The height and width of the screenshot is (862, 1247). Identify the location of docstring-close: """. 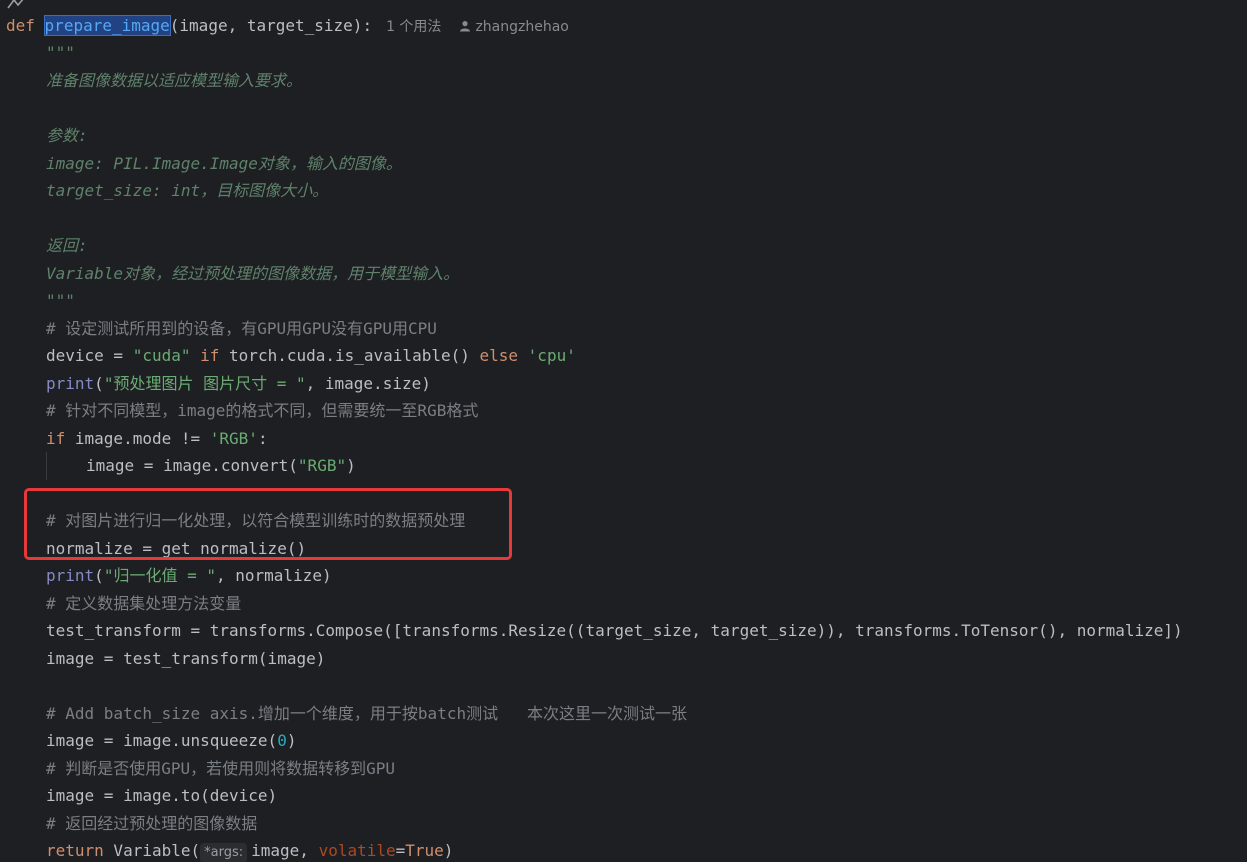
(60, 300).